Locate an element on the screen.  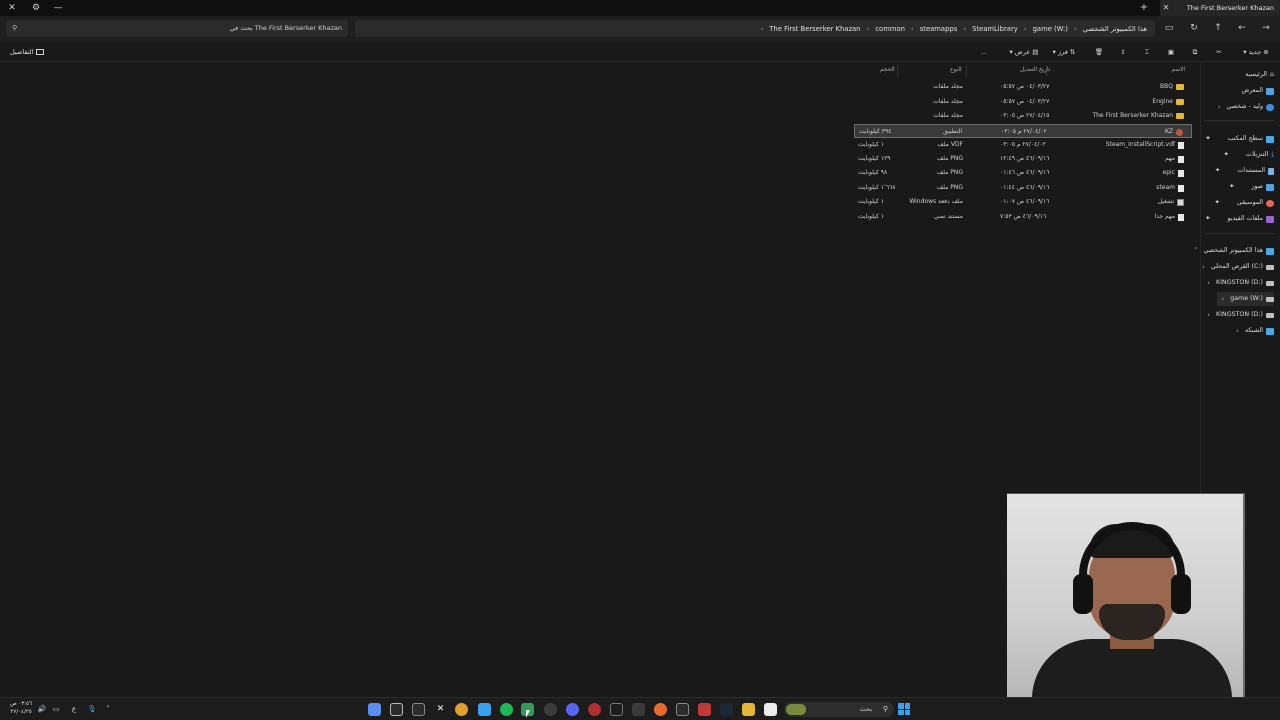
sidebar-item-onedrive: › وليد - شخصي is located at coordinates (1246, 107).